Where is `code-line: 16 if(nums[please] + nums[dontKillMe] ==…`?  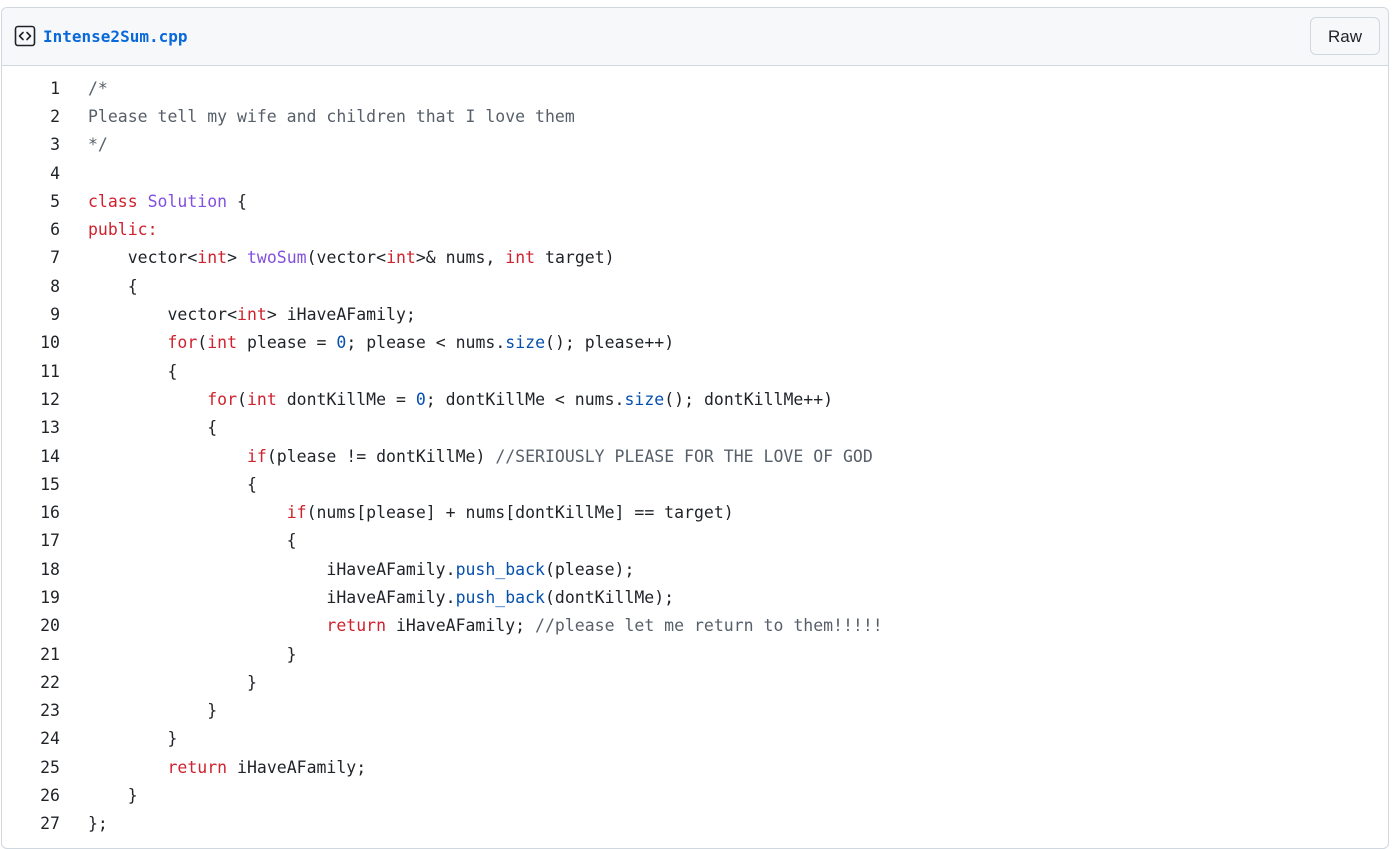
code-line: 16 if(nums[please] + nums[dontKillMe] ==… is located at coordinates (695, 512).